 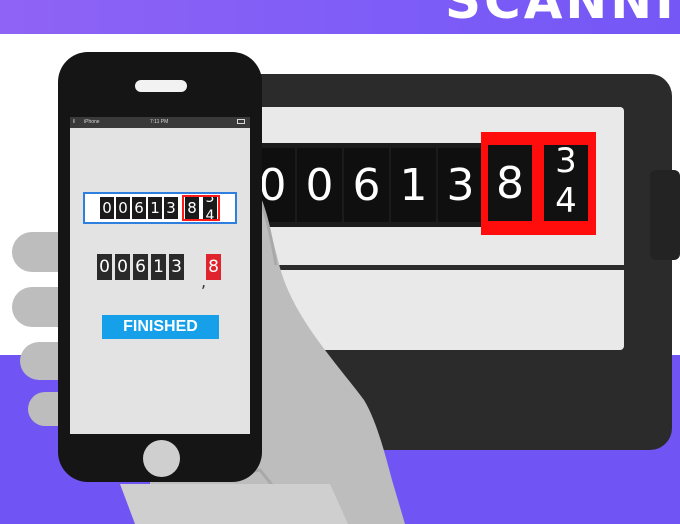 What do you see at coordinates (139, 208) in the screenshot?
I see `scan-digit: 6` at bounding box center [139, 208].